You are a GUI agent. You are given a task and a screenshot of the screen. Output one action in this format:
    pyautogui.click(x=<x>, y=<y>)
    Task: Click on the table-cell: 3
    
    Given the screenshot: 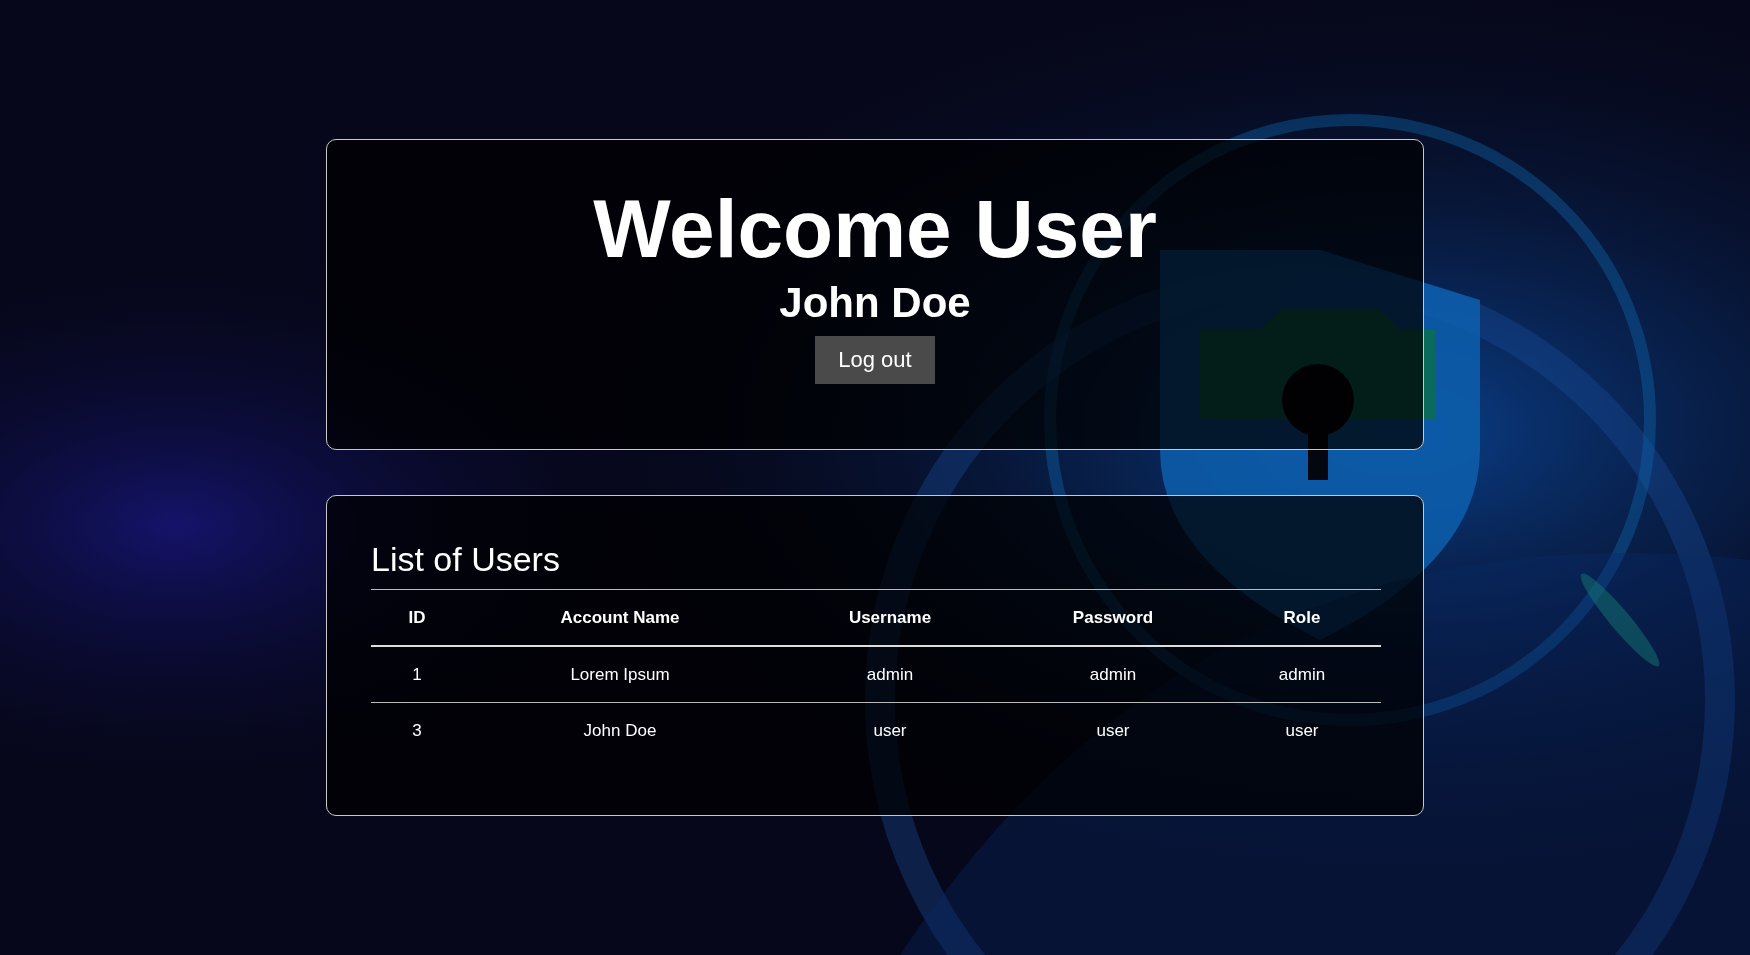 What is the action you would take?
    pyautogui.click(x=417, y=730)
    